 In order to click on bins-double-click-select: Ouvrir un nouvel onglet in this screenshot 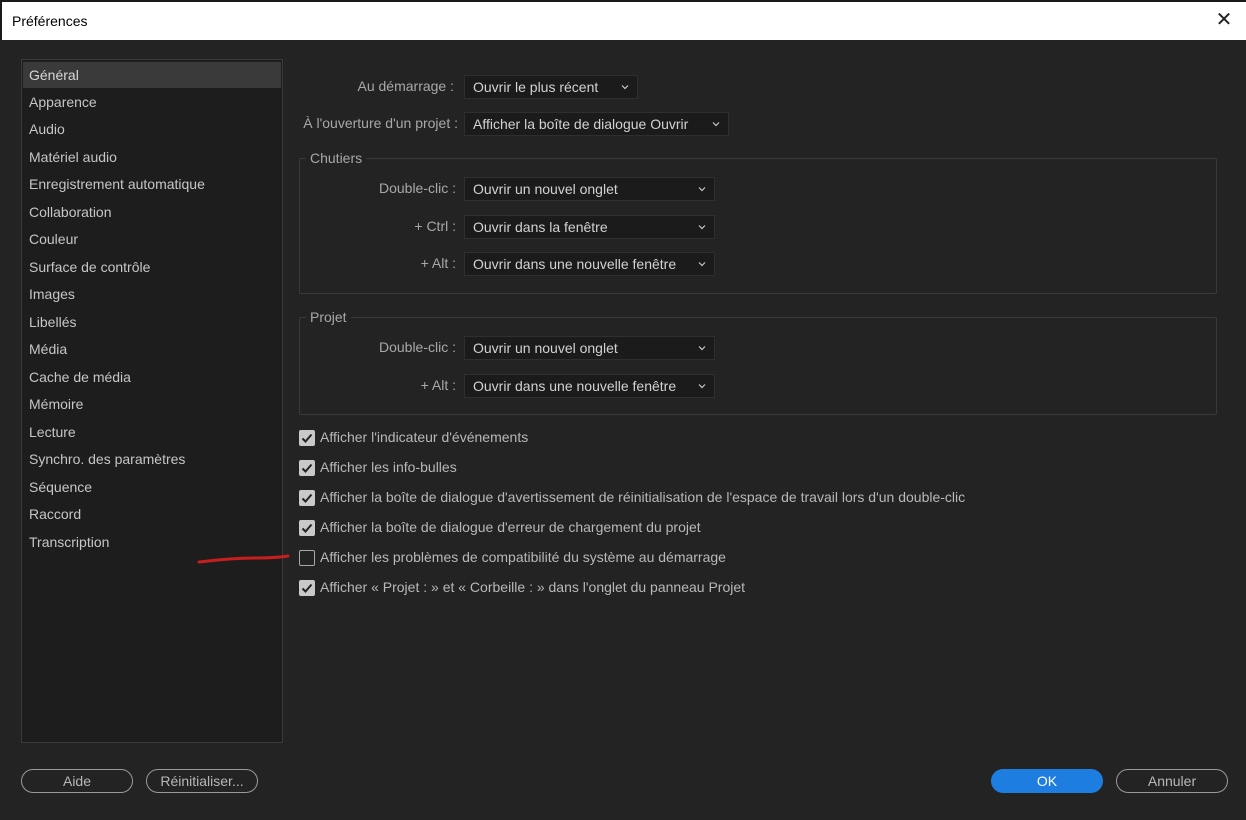, I will do `click(589, 189)`.